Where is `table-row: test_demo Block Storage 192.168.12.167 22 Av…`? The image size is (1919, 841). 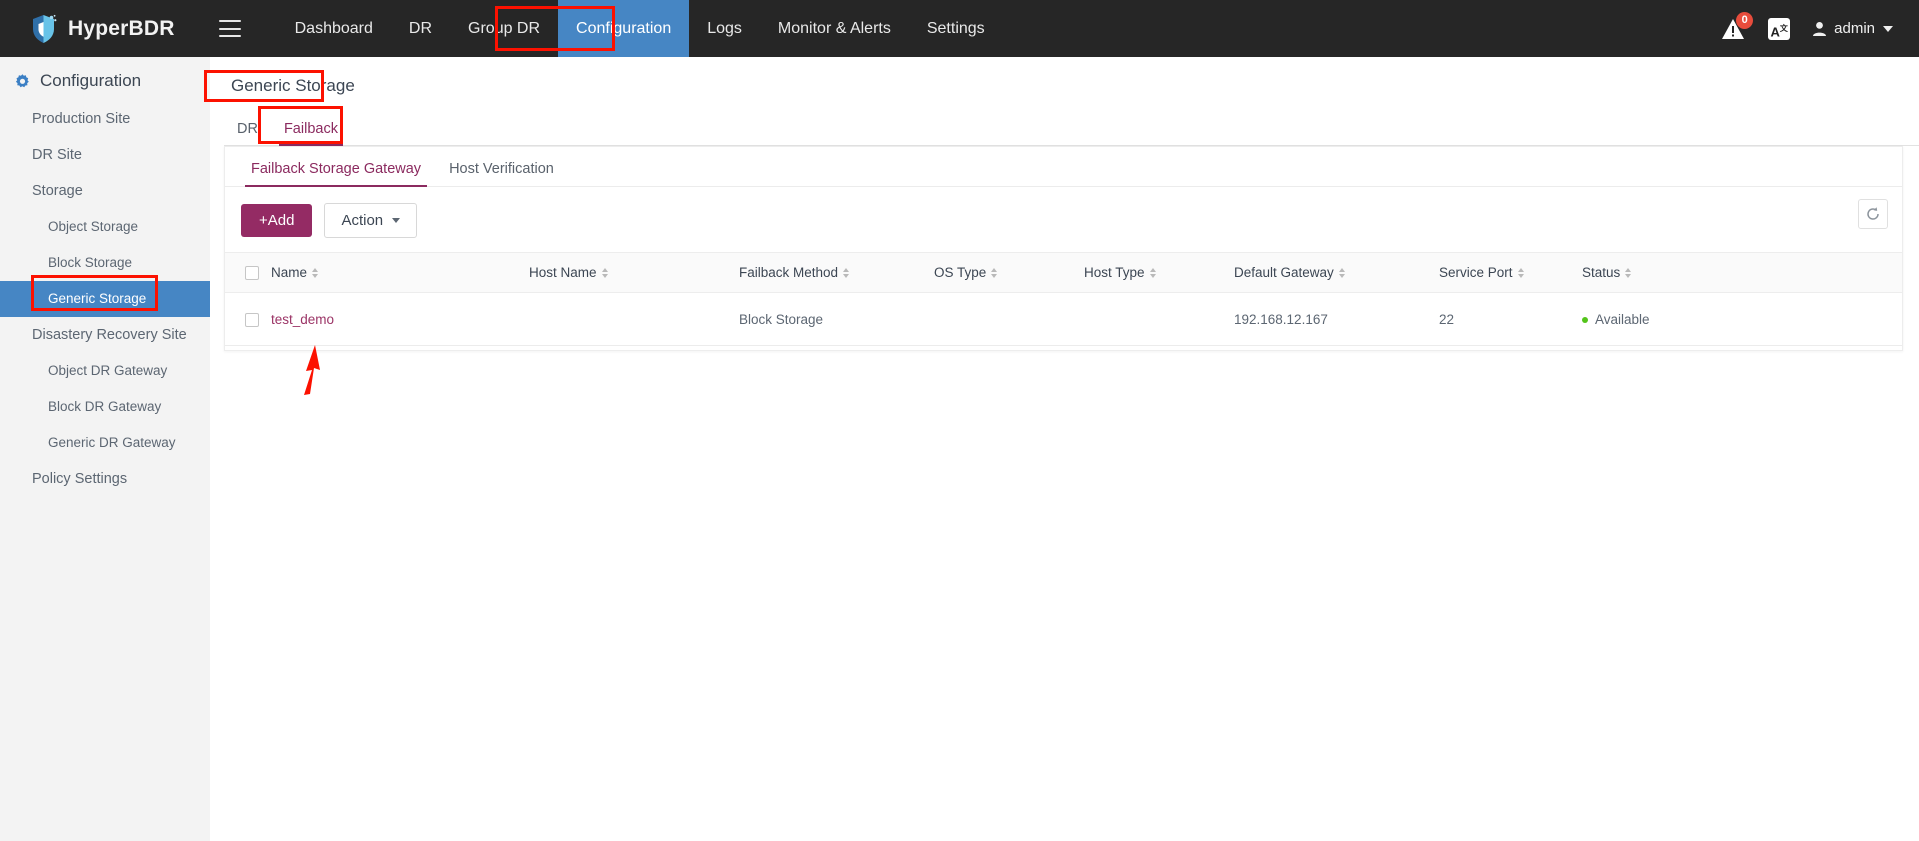 table-row: test_demo Block Storage 192.168.12.167 22 Av… is located at coordinates (1063, 319).